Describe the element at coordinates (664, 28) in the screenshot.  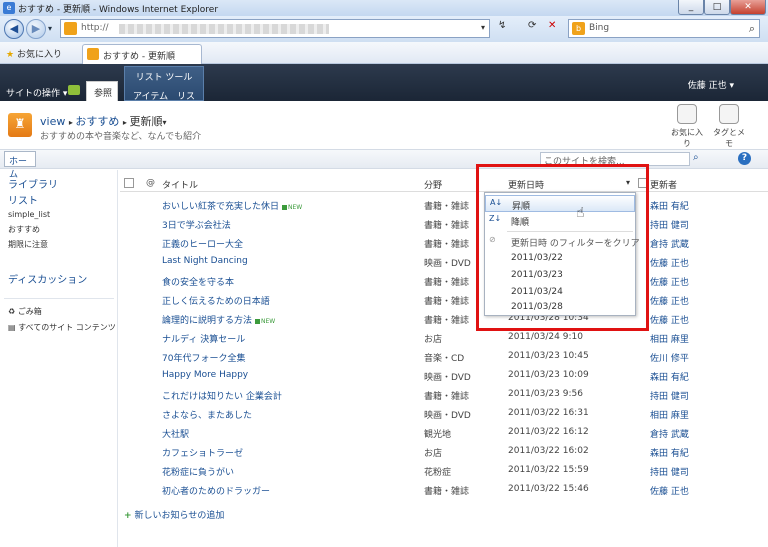
I see `search-box: b Bing ⌕` at that location.